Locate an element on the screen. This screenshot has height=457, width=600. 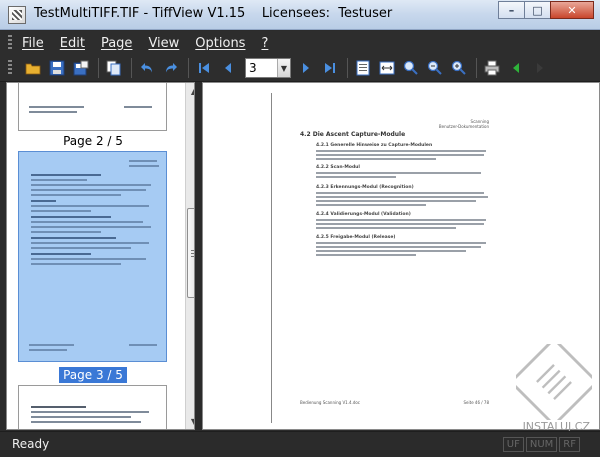
caption-buttons: – □ ✕ is located at coordinates (546, 10).